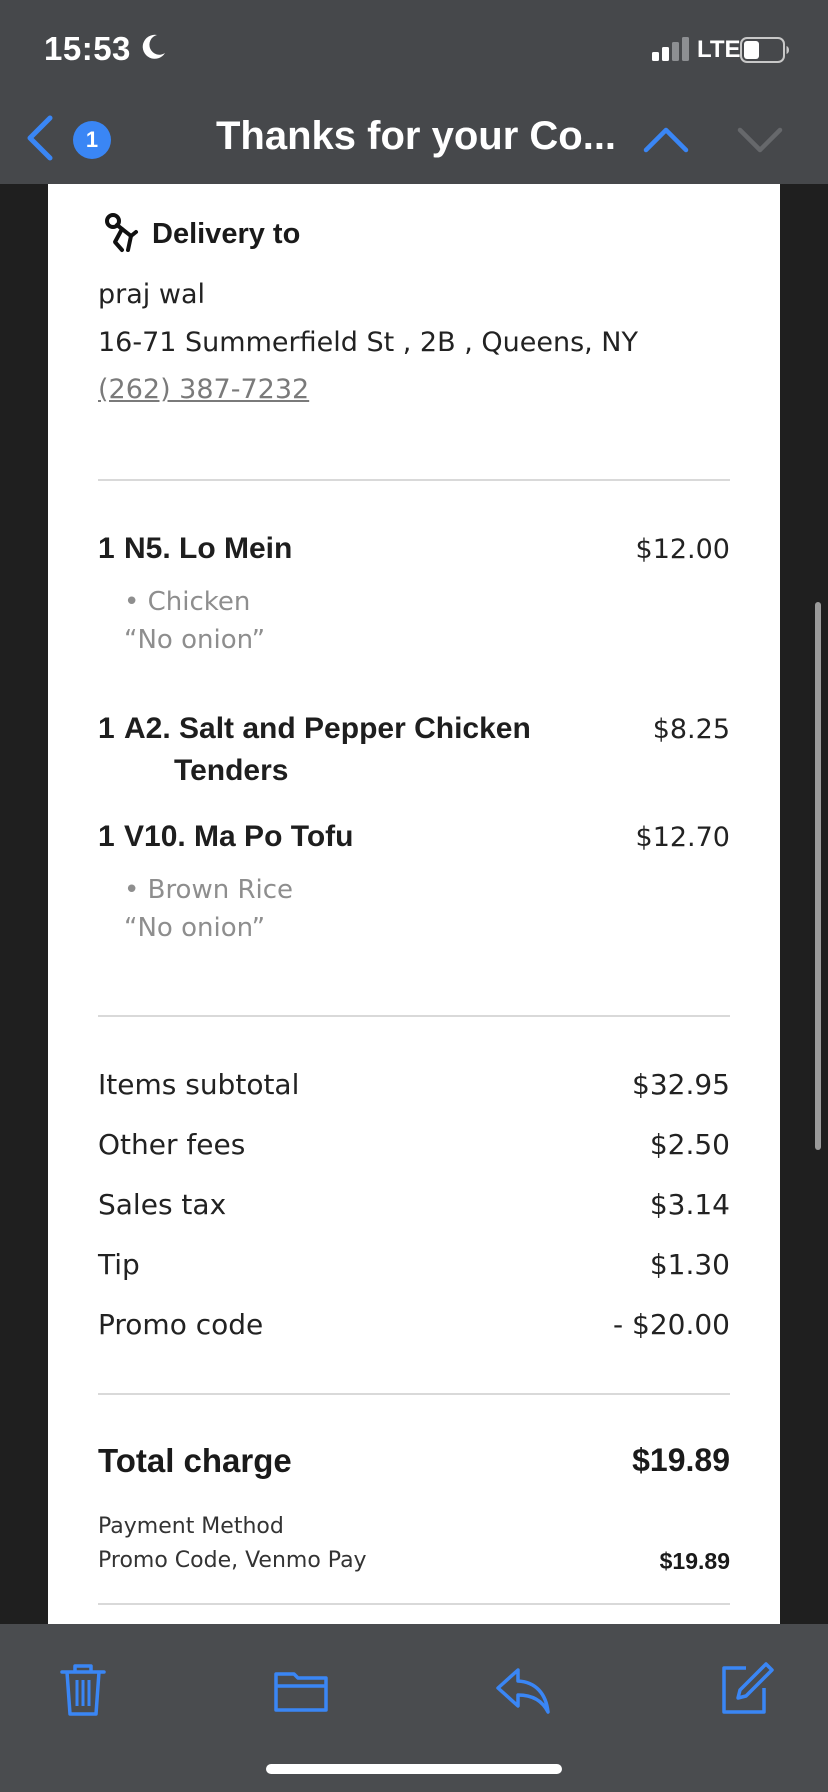  What do you see at coordinates (226, 836) in the screenshot?
I see `order-item-name: 1 V10. Ma Po Tofu` at bounding box center [226, 836].